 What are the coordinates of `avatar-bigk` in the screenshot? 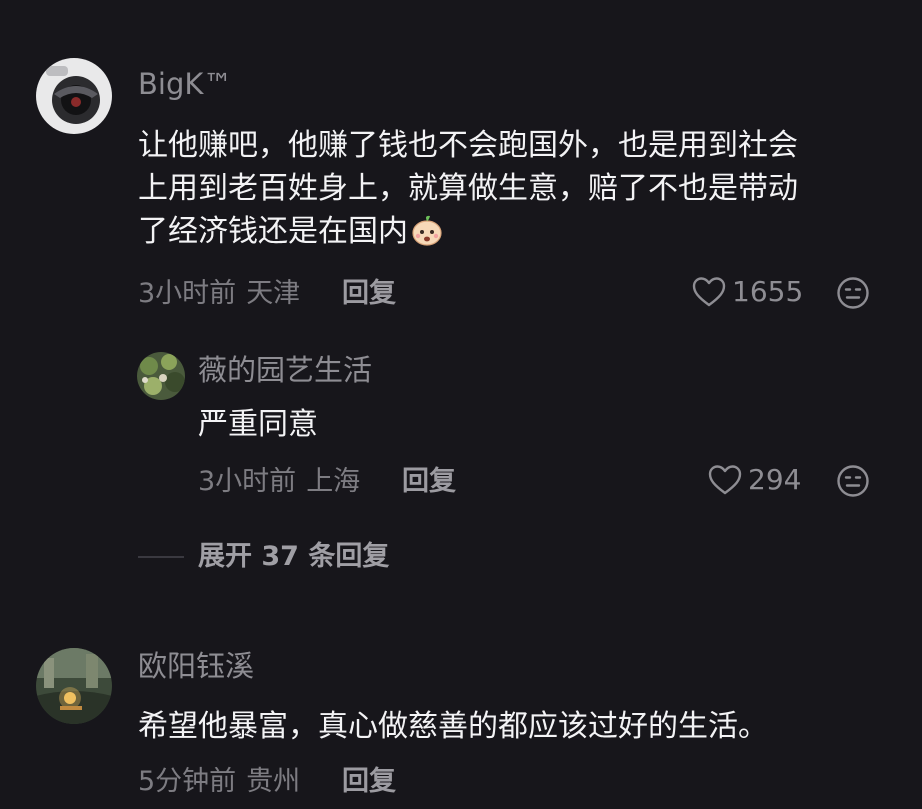 It's located at (74, 96).